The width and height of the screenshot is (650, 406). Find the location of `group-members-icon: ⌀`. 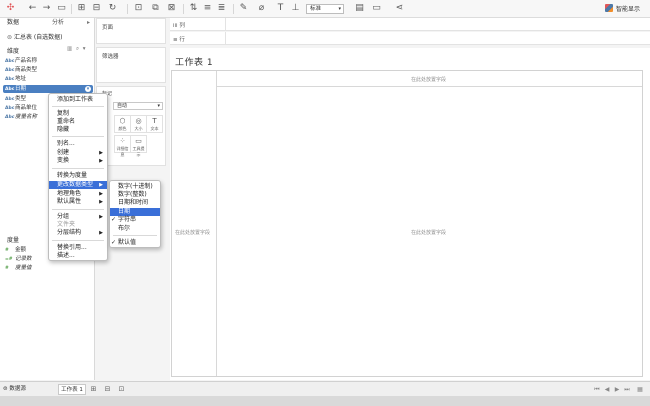

group-members-icon: ⌀ is located at coordinates (261, 8).